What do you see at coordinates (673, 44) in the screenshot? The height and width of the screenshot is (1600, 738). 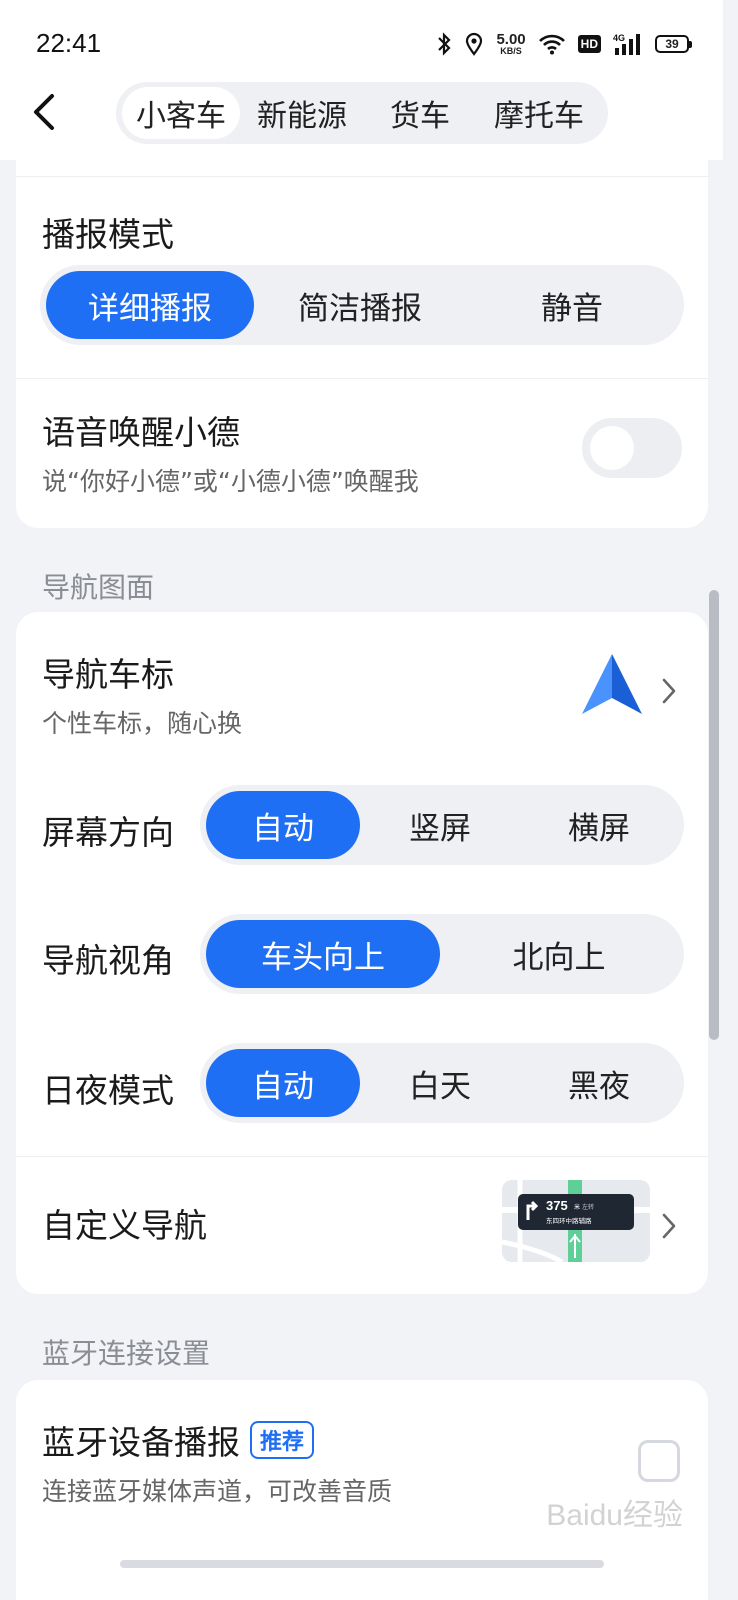 I see `battery-icon: 39` at bounding box center [673, 44].